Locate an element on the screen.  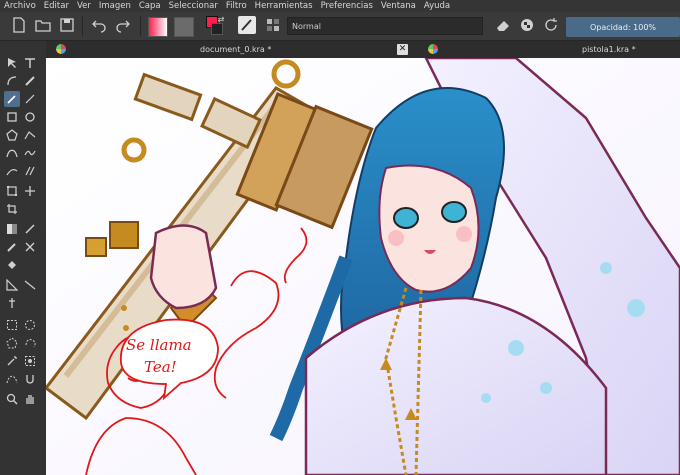
blend-mode-select: Normal is located at coordinates (385, 26).